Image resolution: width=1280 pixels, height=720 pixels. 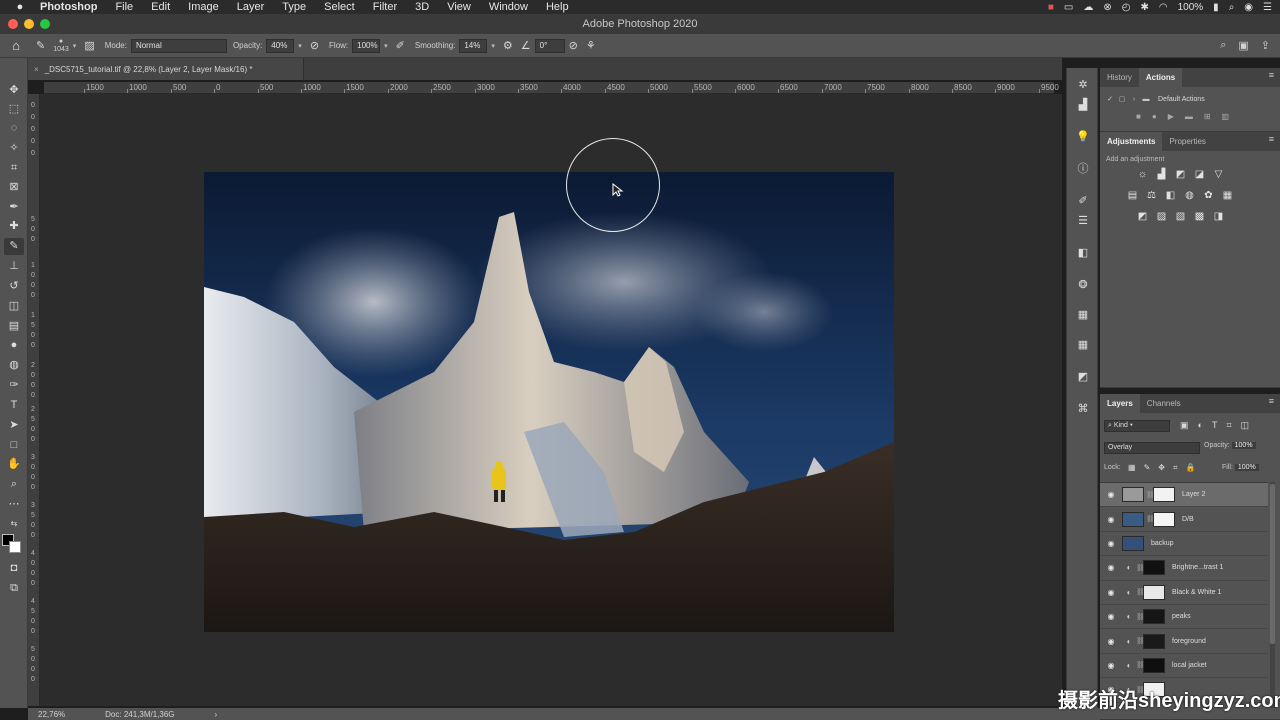 What do you see at coordinates (124, 7) in the screenshot?
I see `menu-file: File` at bounding box center [124, 7].